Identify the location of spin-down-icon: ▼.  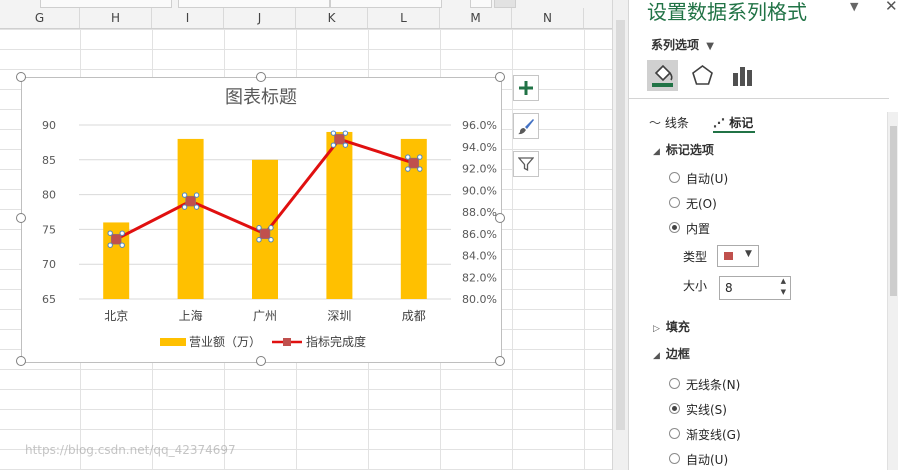
(783, 292).